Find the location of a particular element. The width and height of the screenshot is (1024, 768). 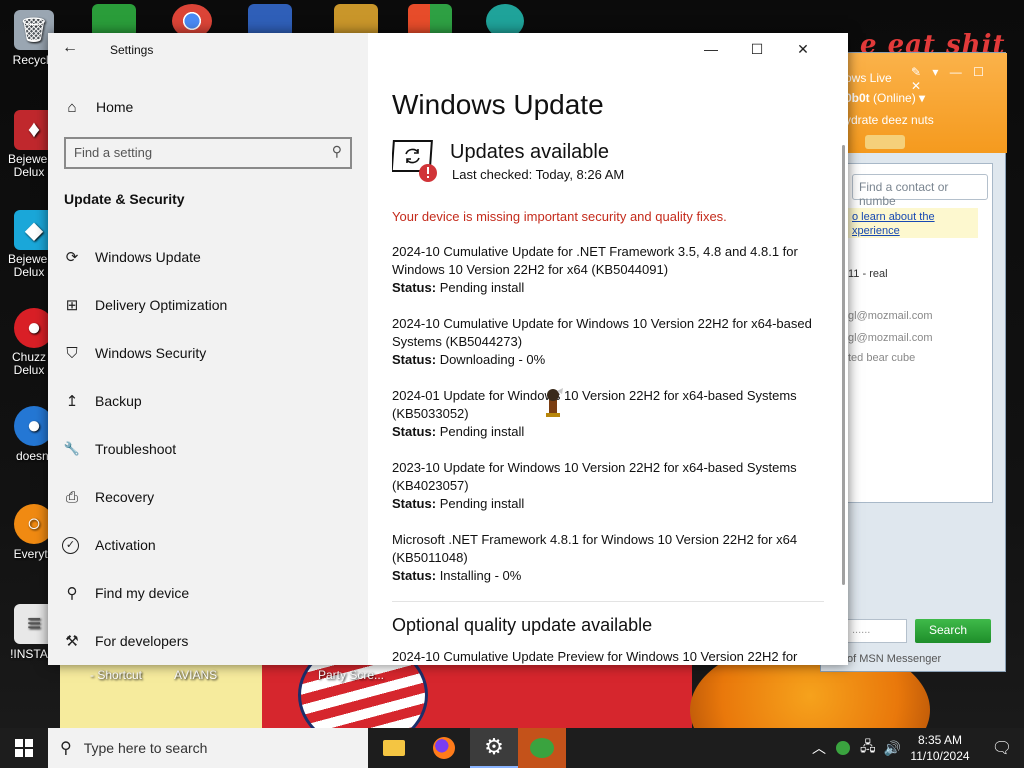

status-value: Installing - 0% is located at coordinates (480, 575).